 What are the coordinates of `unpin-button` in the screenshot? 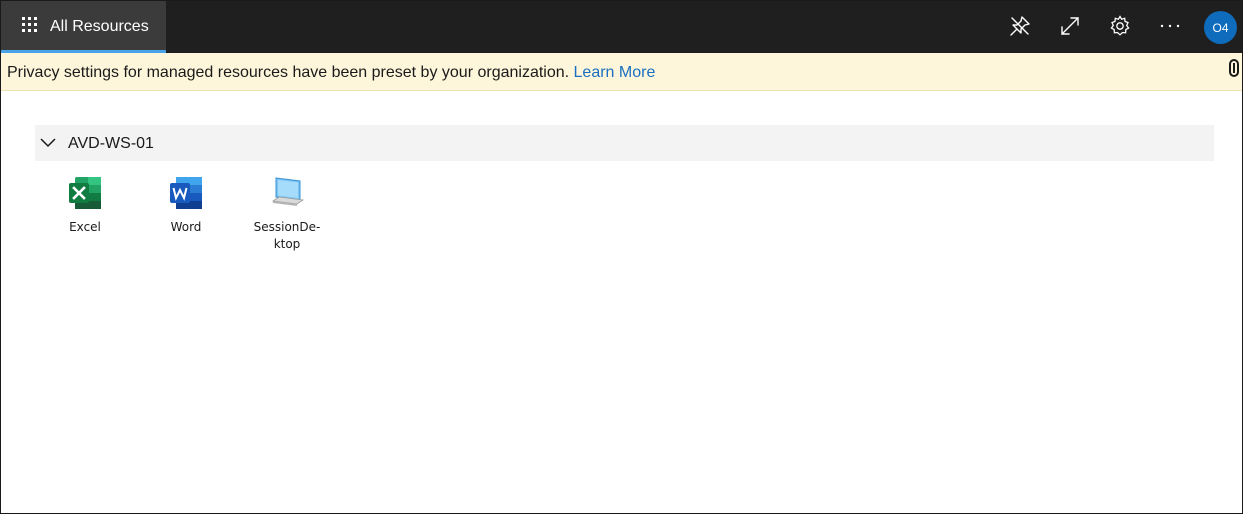 It's located at (1020, 26).